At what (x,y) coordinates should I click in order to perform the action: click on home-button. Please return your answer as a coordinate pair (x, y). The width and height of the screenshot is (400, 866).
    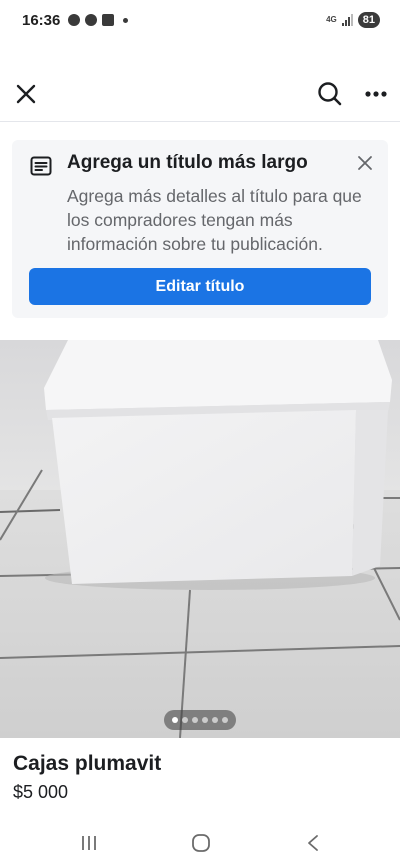
    Looking at the image, I should click on (201, 843).